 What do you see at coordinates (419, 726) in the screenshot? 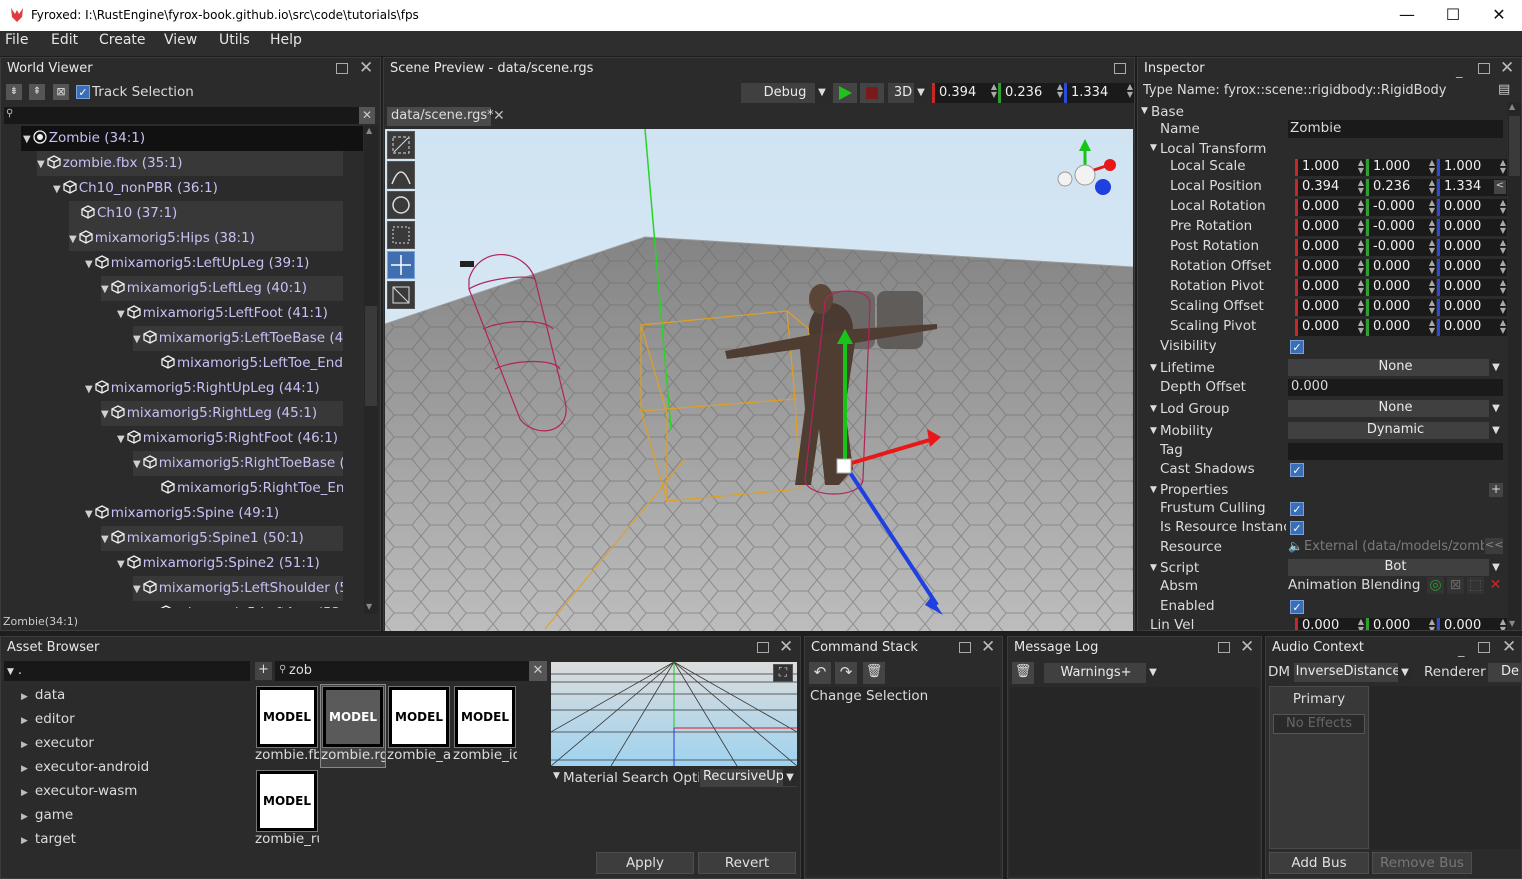
I see `asset-item: MODELzombie_anim` at bounding box center [419, 726].